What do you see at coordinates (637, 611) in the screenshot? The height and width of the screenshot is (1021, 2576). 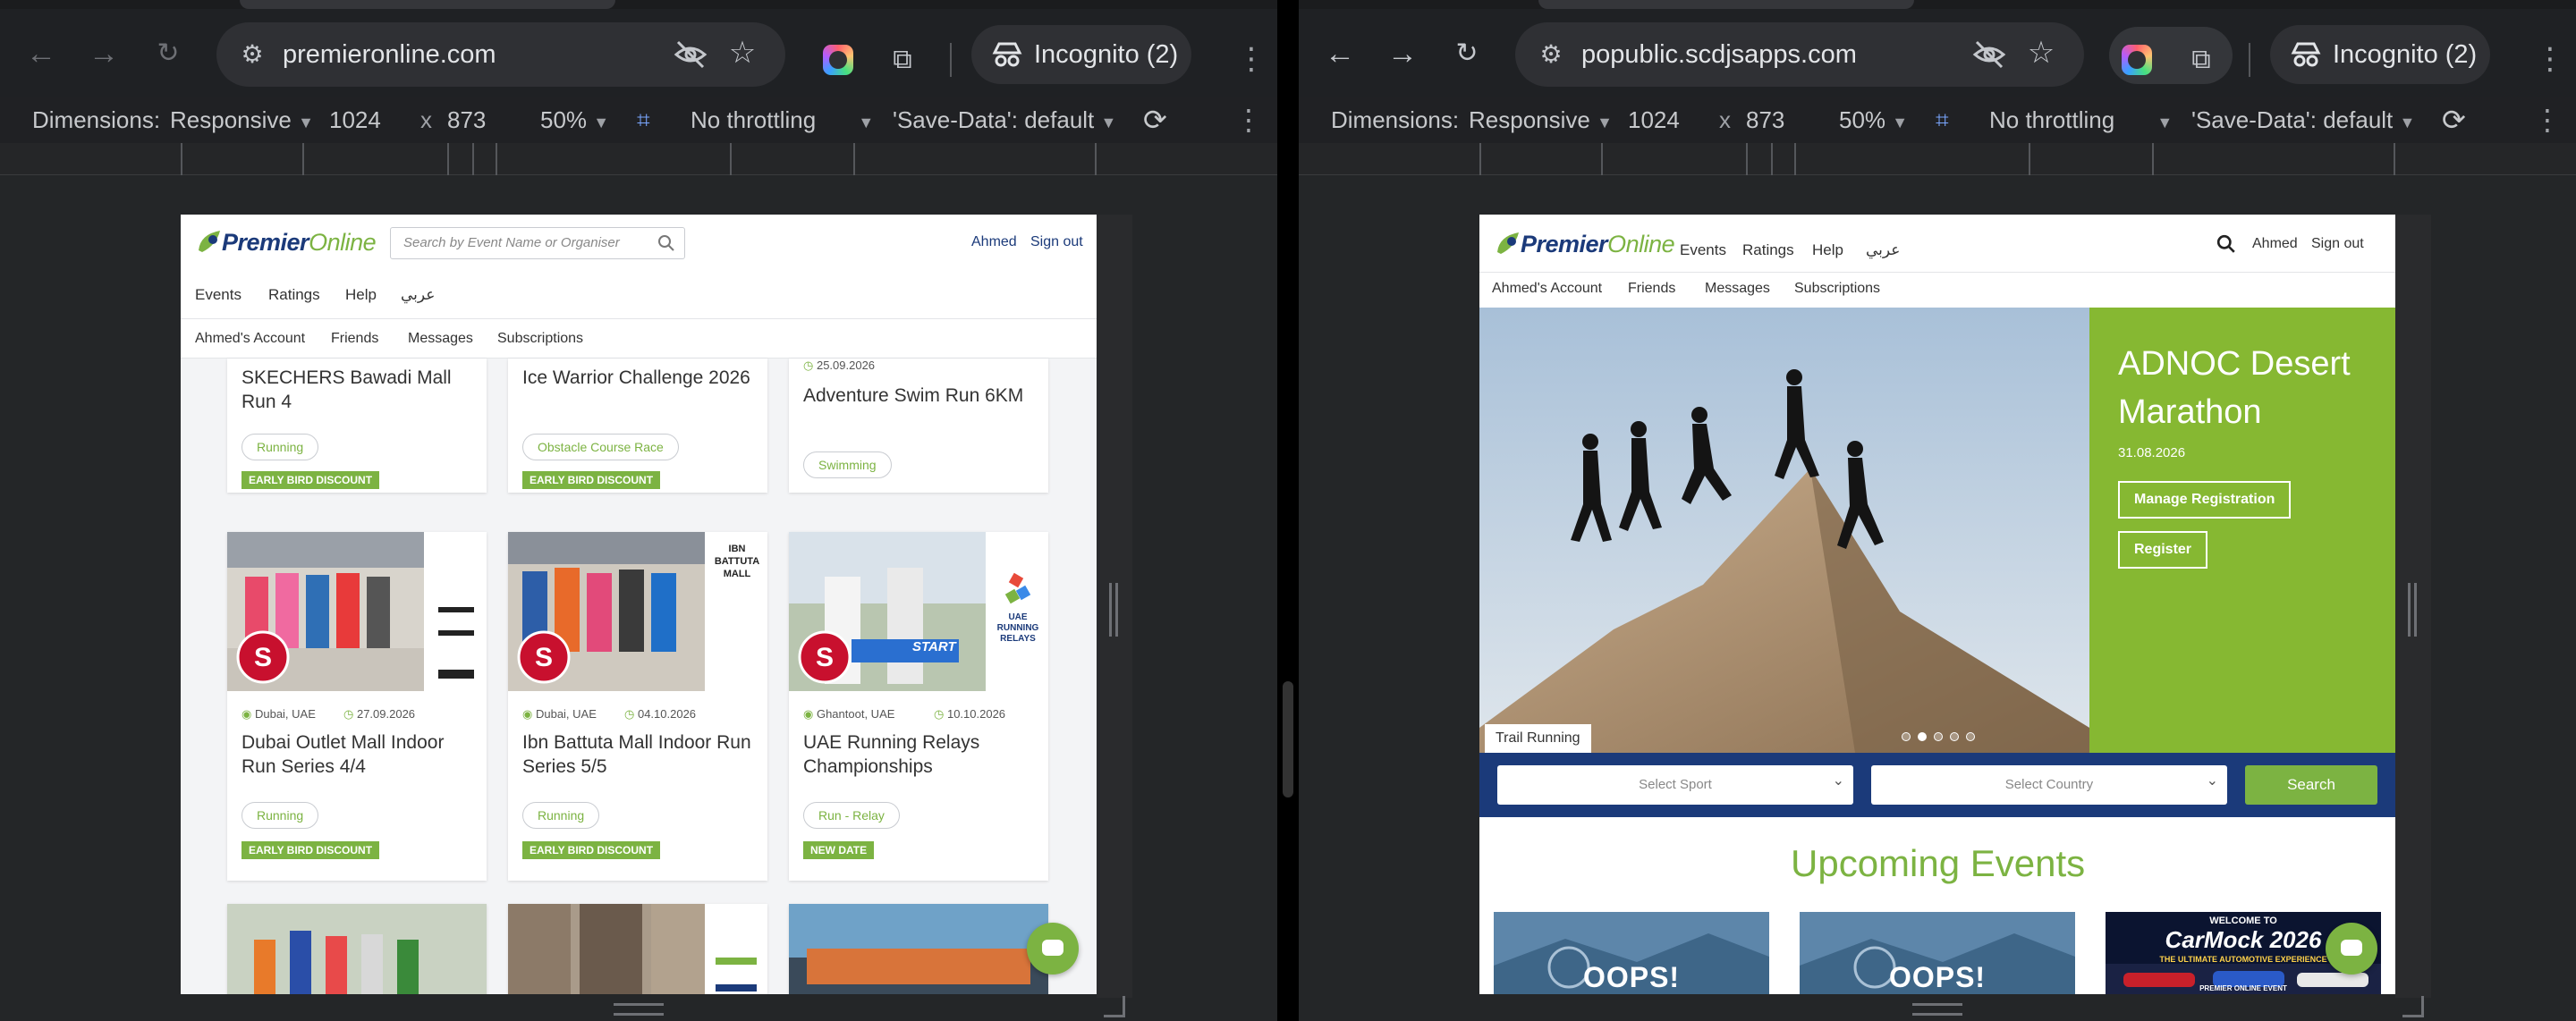 I see `event-image: S IBN BATTUTA MALL` at bounding box center [637, 611].